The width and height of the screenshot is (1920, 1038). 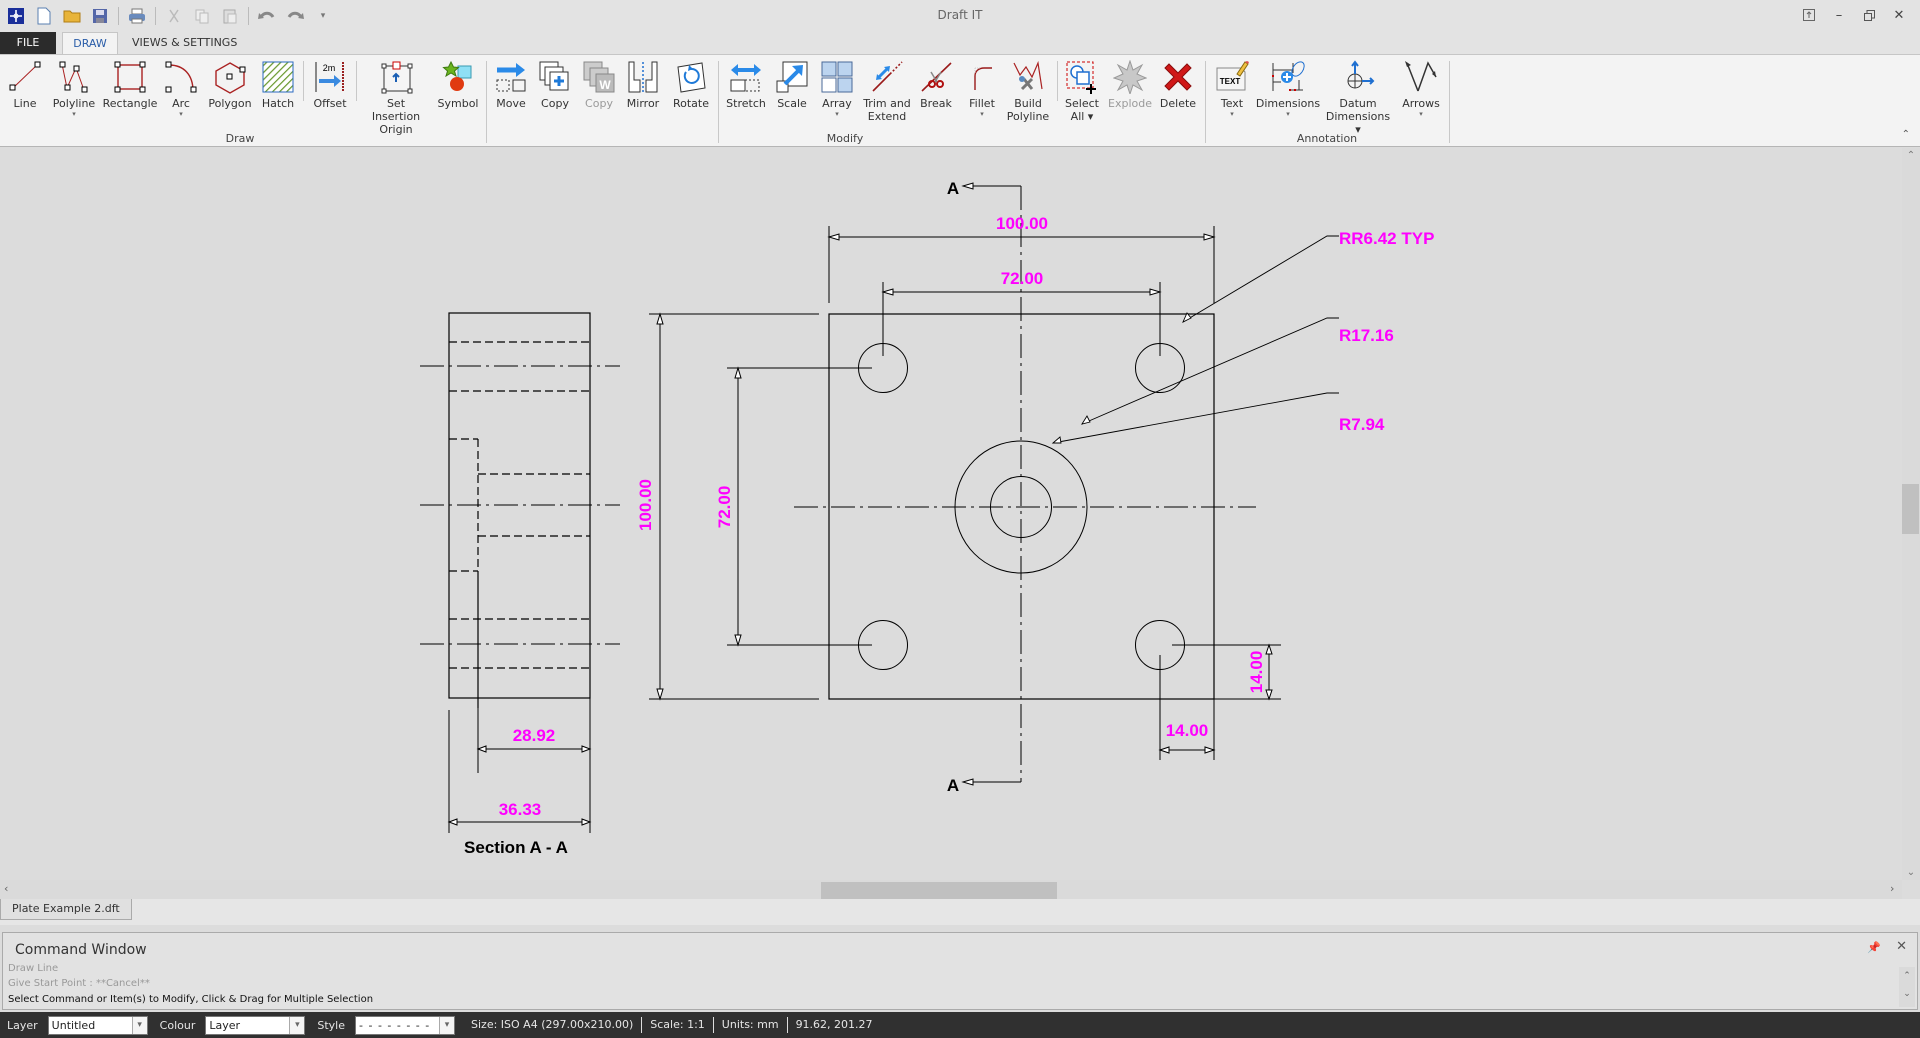 I want to click on delete-button: Delete, so click(x=1178, y=84).